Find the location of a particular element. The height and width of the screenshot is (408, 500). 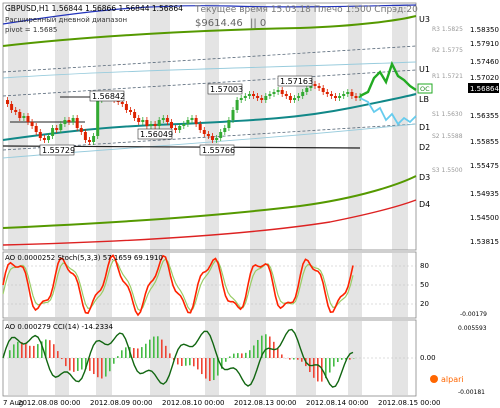

level-lb: LB is located at coordinates (424, 99).